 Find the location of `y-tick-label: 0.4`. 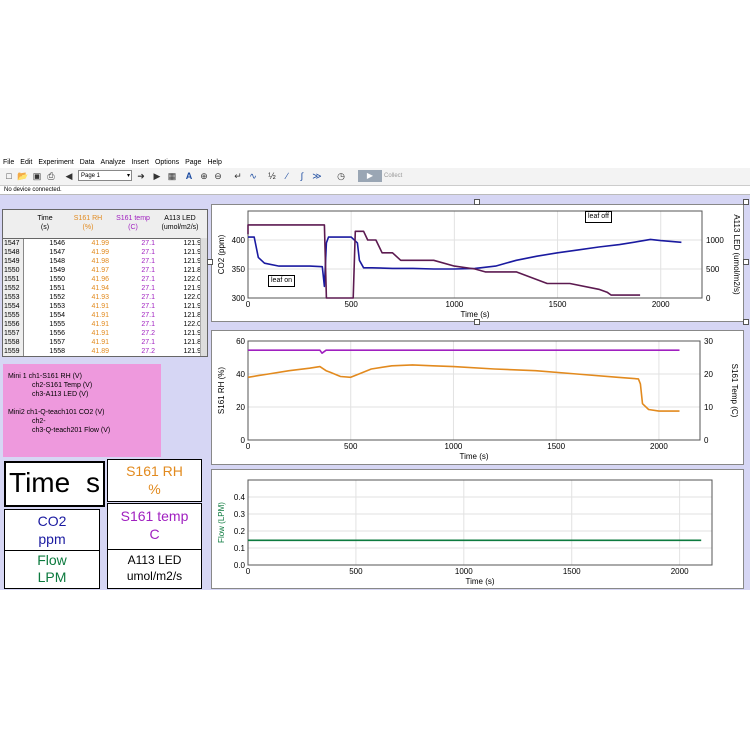

y-tick-label: 0.4 is located at coordinates (240, 497).